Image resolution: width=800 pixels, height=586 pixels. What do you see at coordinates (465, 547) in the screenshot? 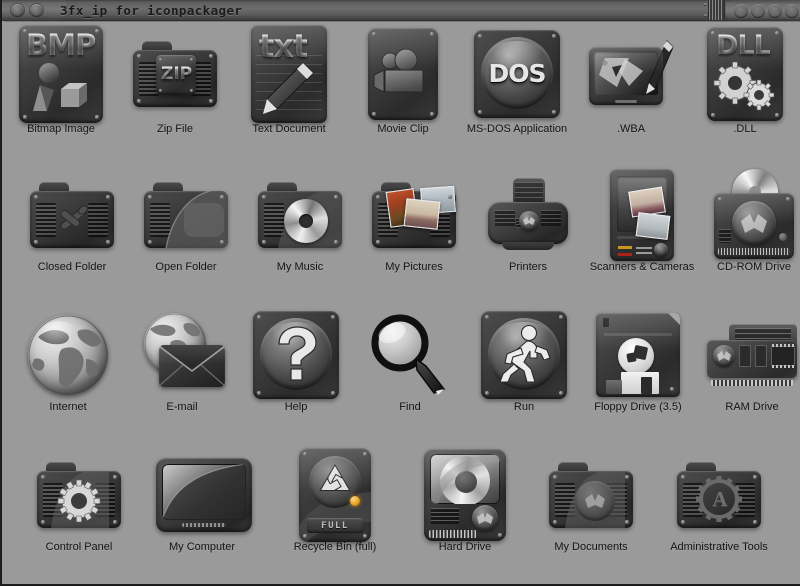
I see `icon-label: Hard Drive` at bounding box center [465, 547].